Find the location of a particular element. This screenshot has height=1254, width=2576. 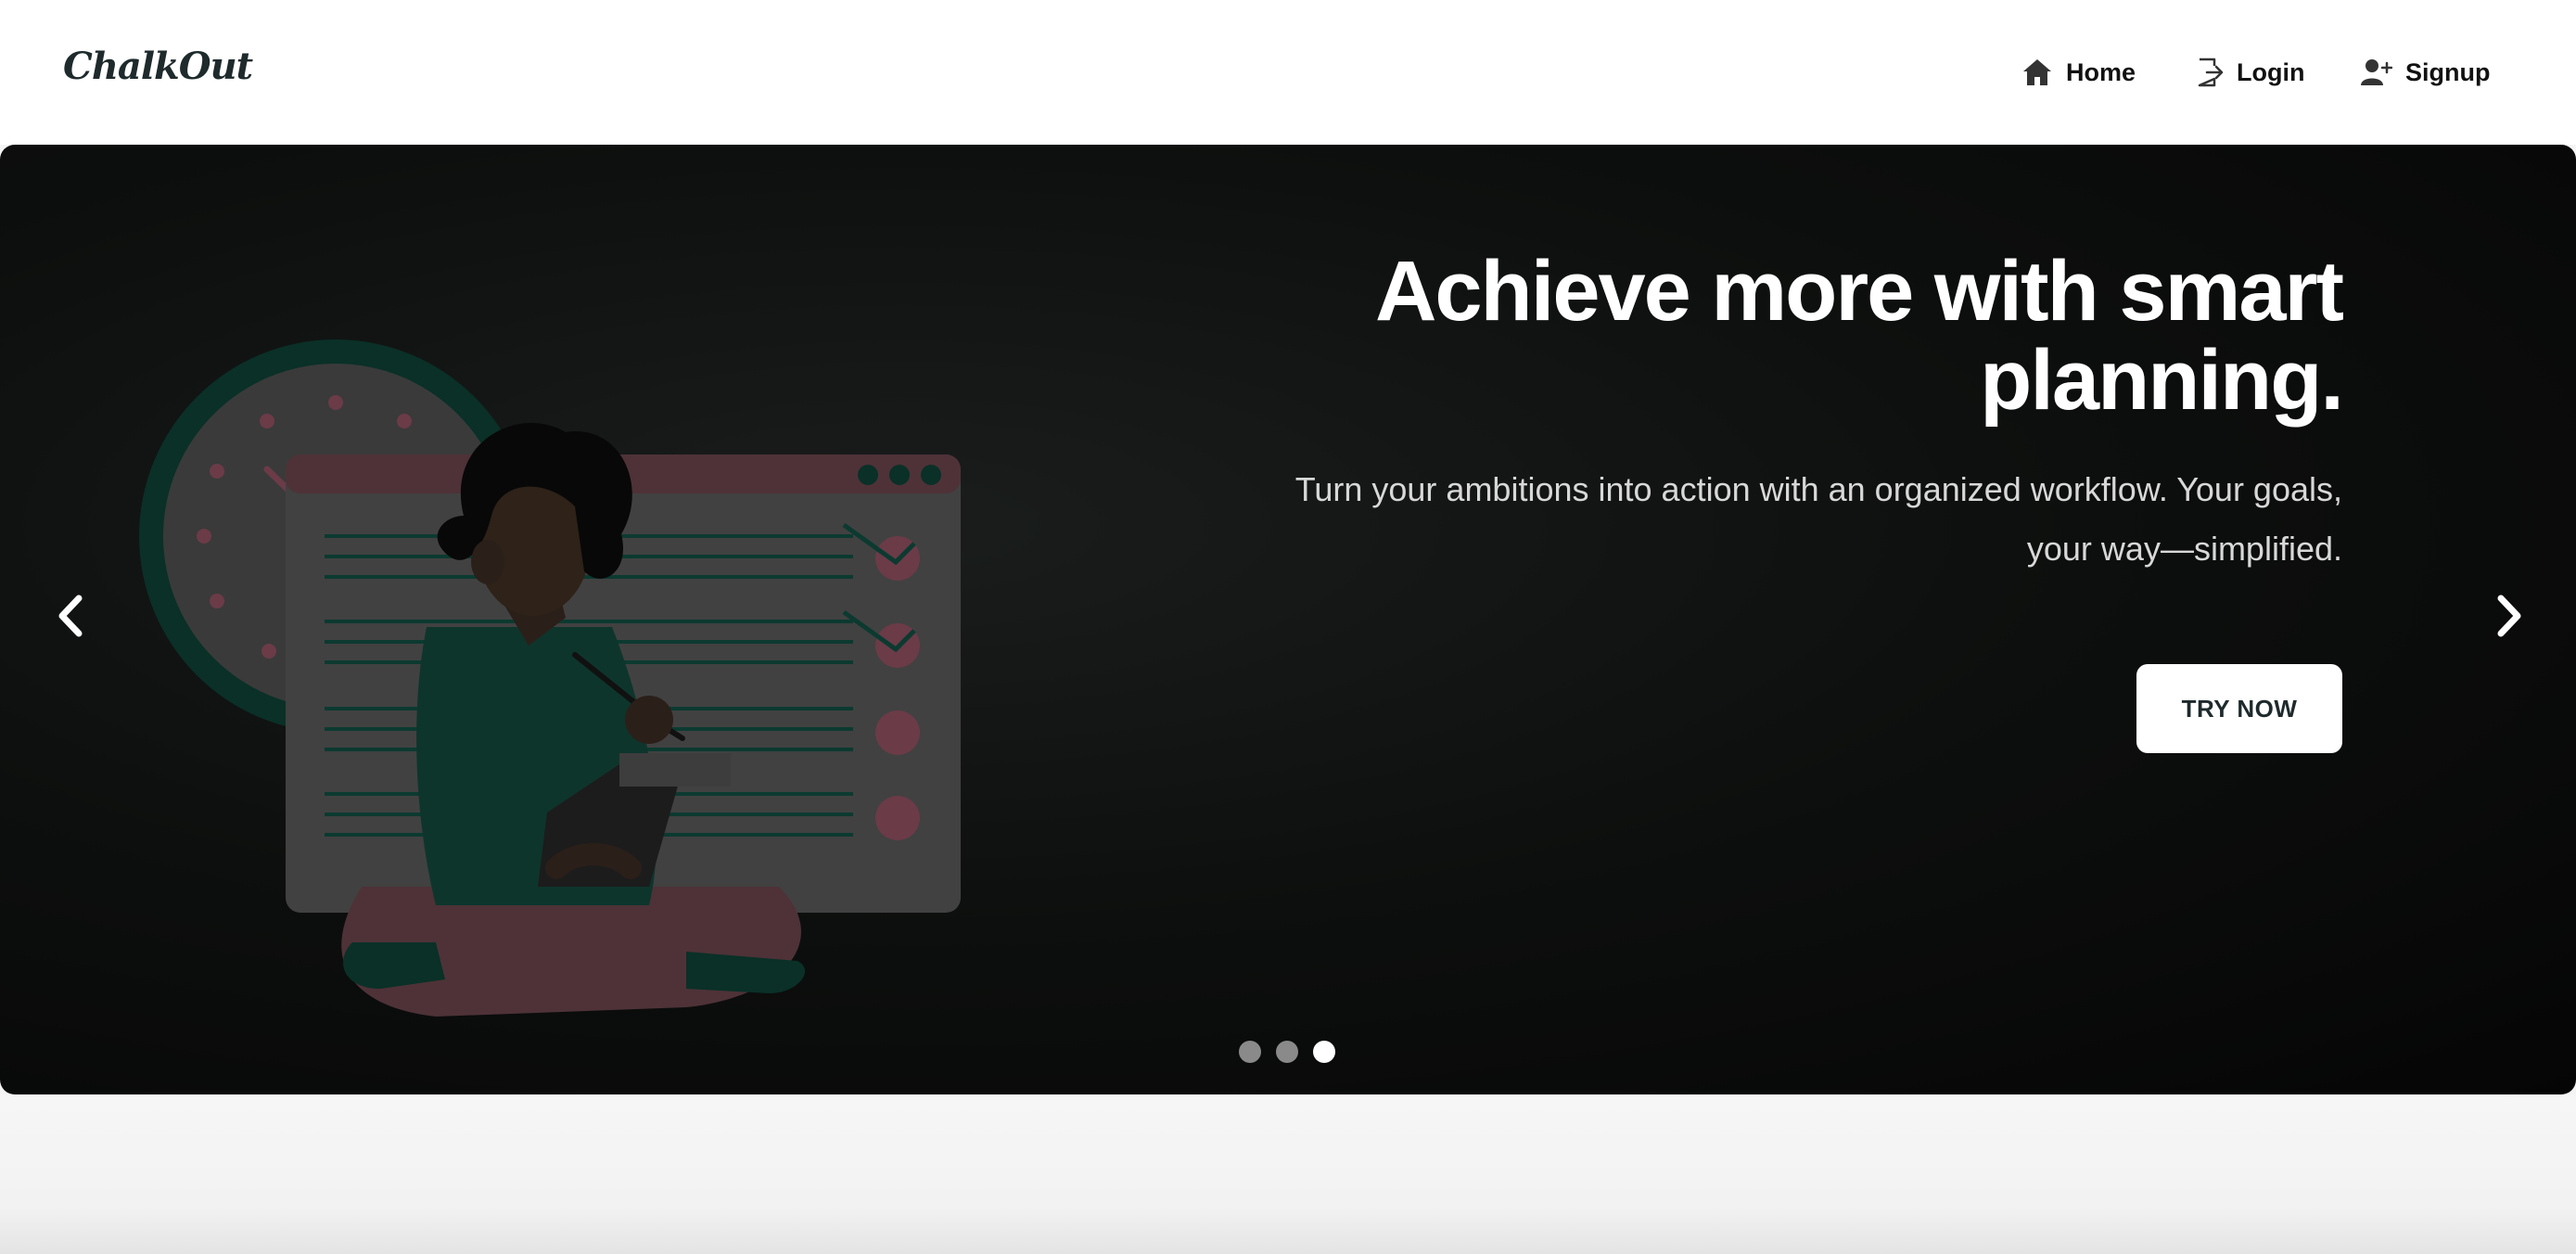

carousel-indicators is located at coordinates (1287, 1052).